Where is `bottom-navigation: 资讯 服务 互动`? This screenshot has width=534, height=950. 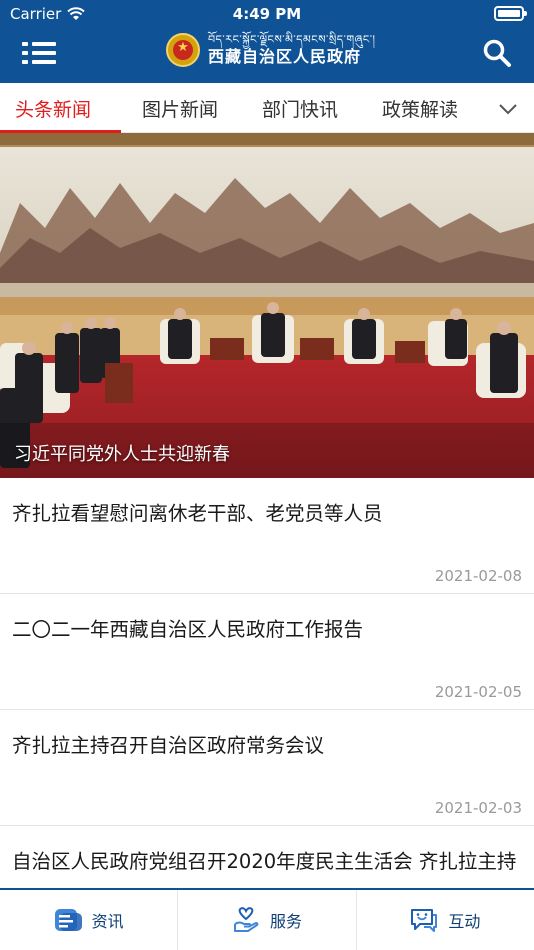 bottom-navigation: 资讯 服务 互动 is located at coordinates (267, 919).